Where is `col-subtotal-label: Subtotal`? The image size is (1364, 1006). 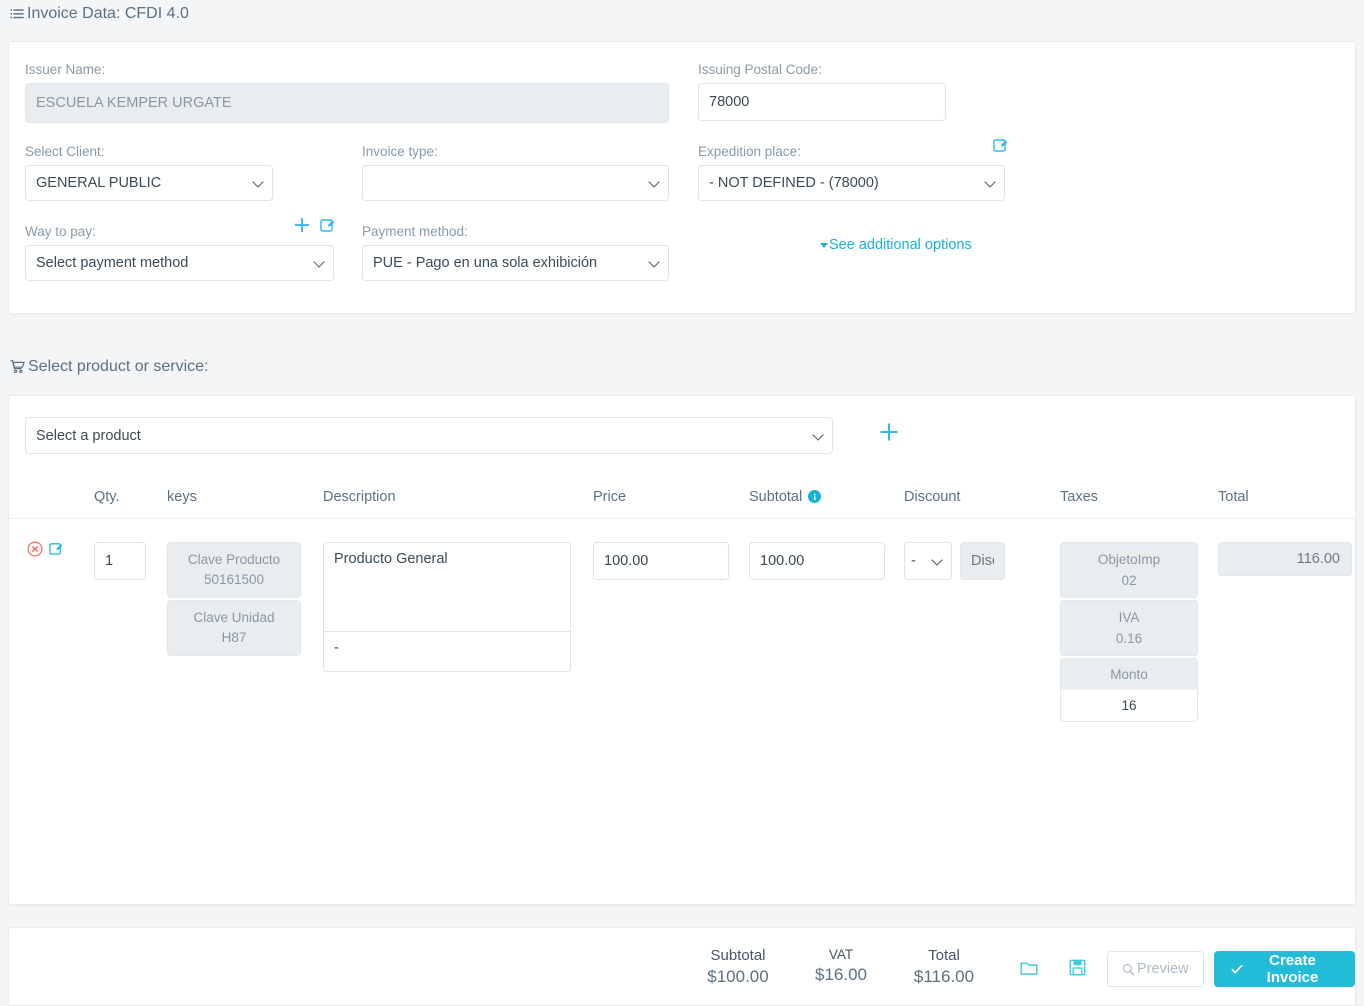
col-subtotal-label: Subtotal is located at coordinates (776, 496).